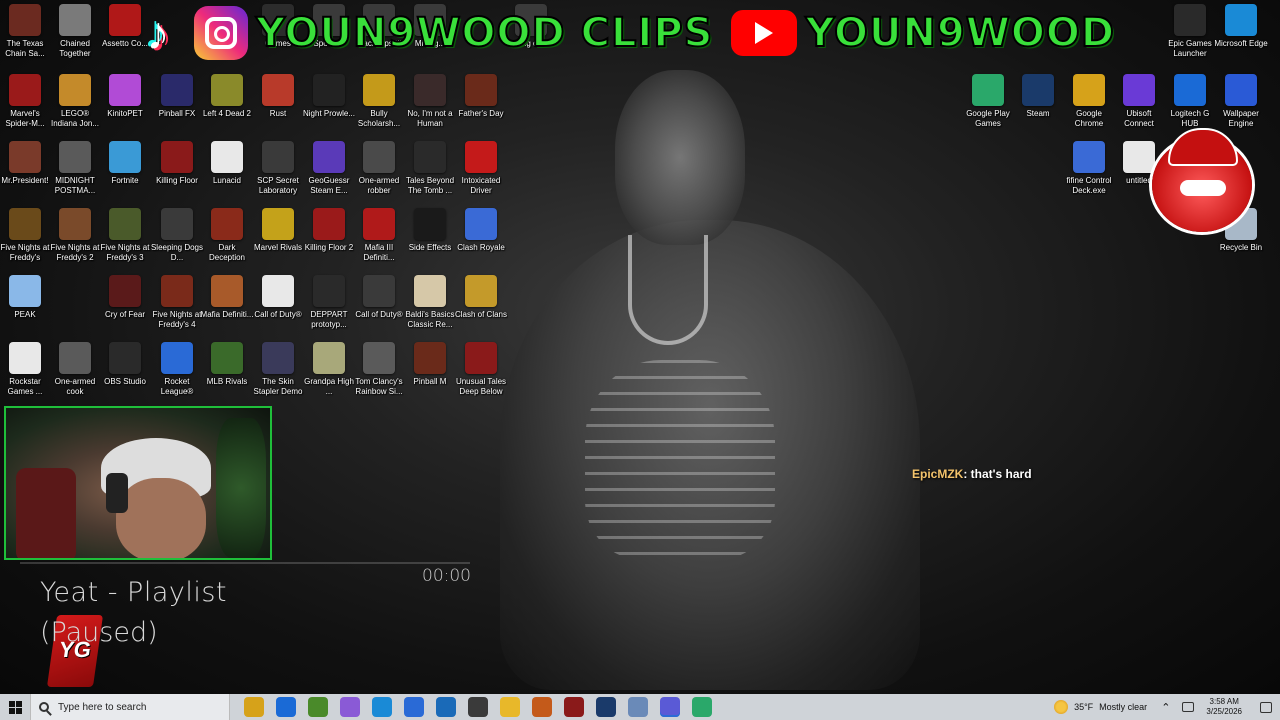 The width and height of the screenshot is (1280, 720). Describe the element at coordinates (125, 252) in the screenshot. I see `desktop-icon-label: Five Nights at Freddy's 3` at that location.